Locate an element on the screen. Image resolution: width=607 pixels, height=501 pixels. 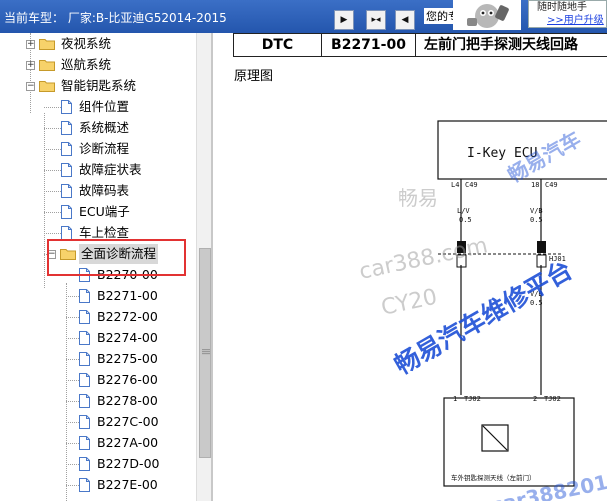
tree-item: 诊断流程 is located at coordinates (98, 149).